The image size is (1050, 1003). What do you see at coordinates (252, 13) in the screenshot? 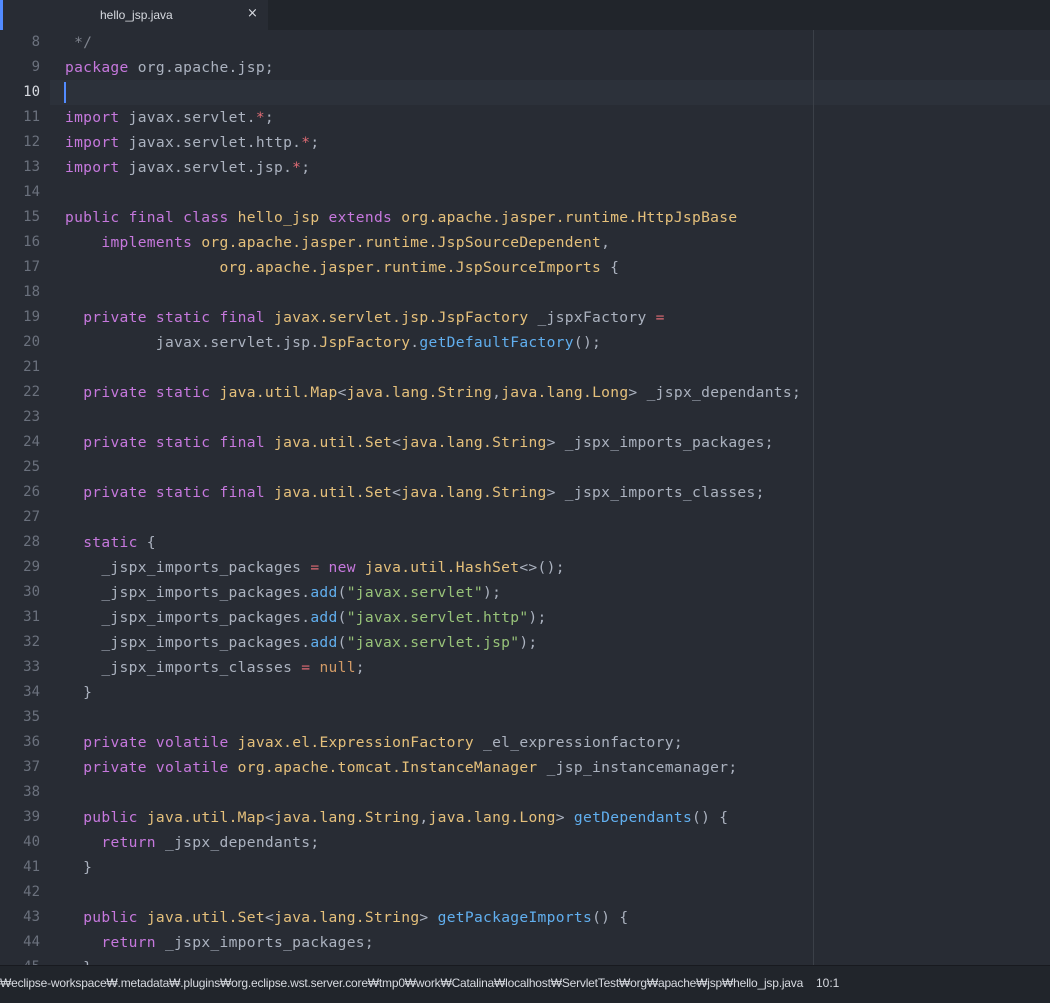
I see `close-icon: ×` at bounding box center [252, 13].